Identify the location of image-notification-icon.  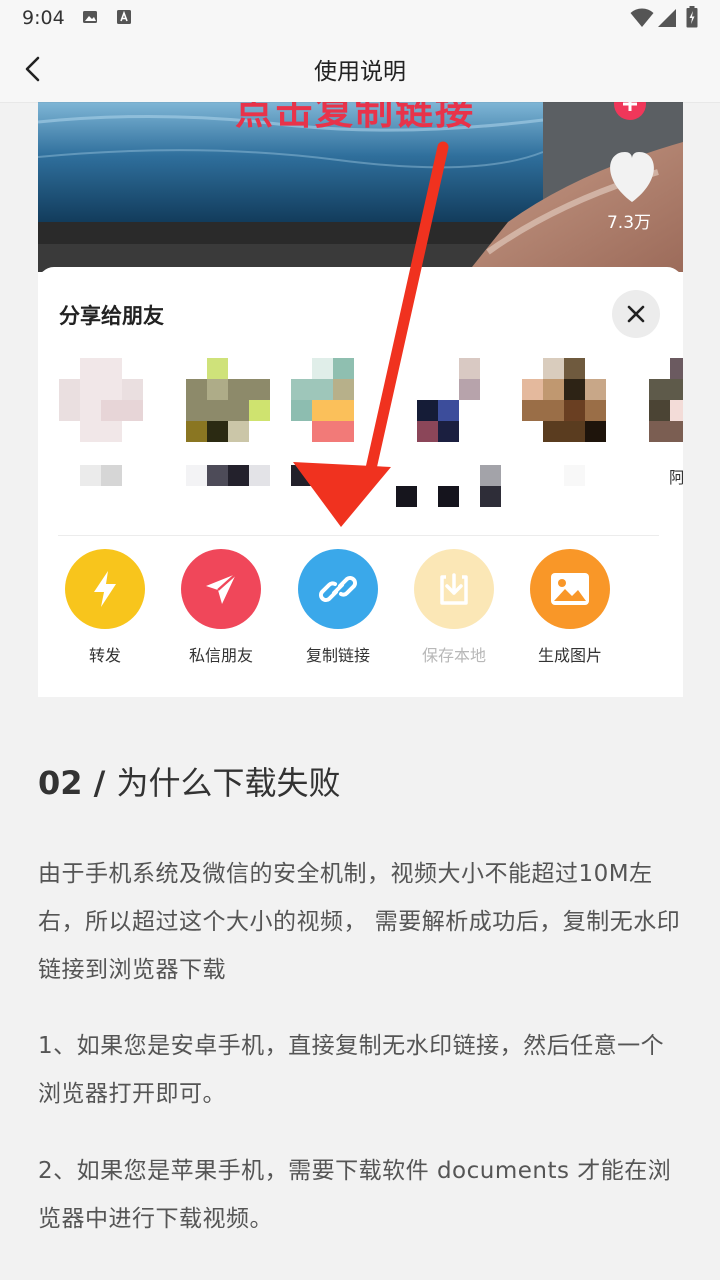
(90, 17).